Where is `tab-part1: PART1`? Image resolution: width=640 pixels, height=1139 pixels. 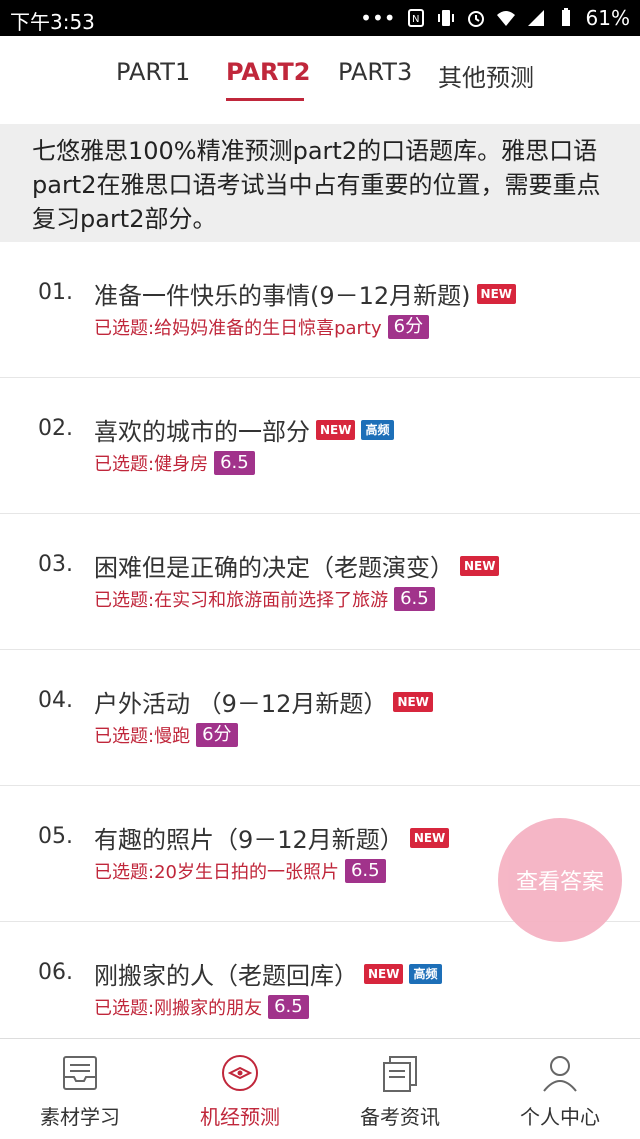
tab-part1: PART1 is located at coordinates (153, 72).